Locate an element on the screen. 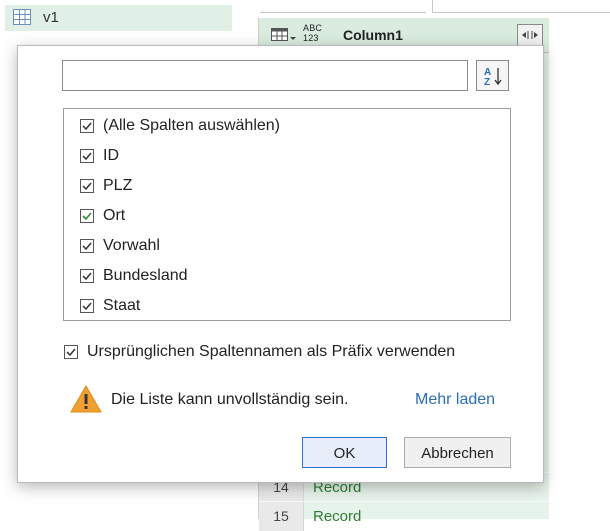  table-icon is located at coordinates (22, 19).